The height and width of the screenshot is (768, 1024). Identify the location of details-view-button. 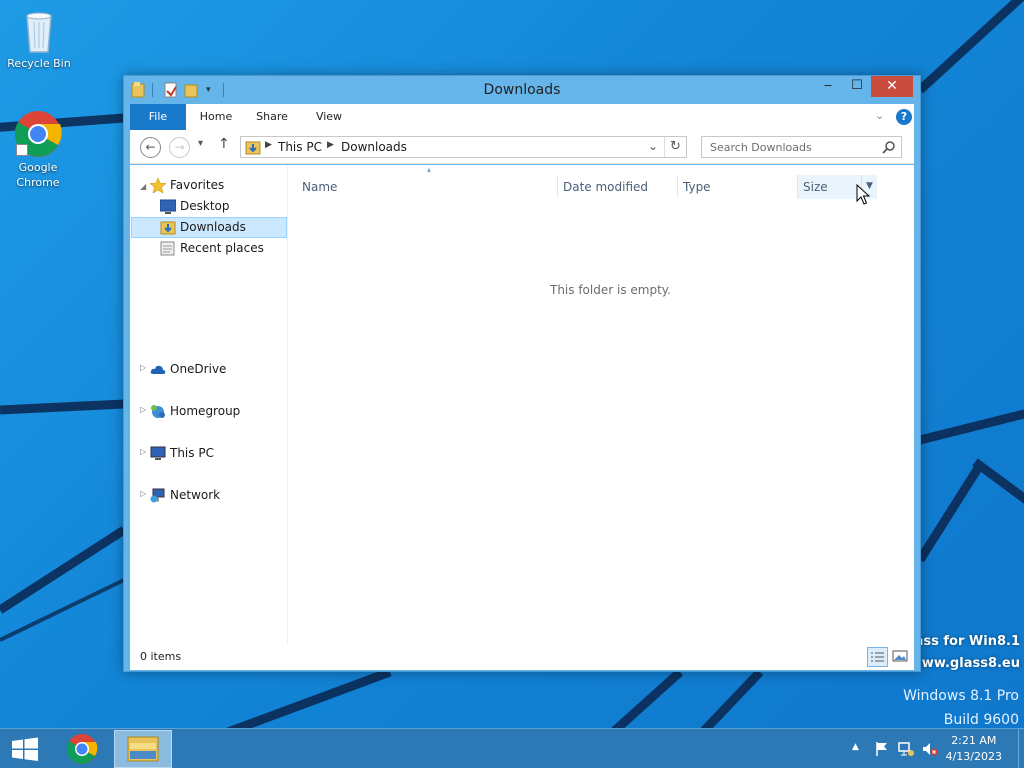
(877, 657).